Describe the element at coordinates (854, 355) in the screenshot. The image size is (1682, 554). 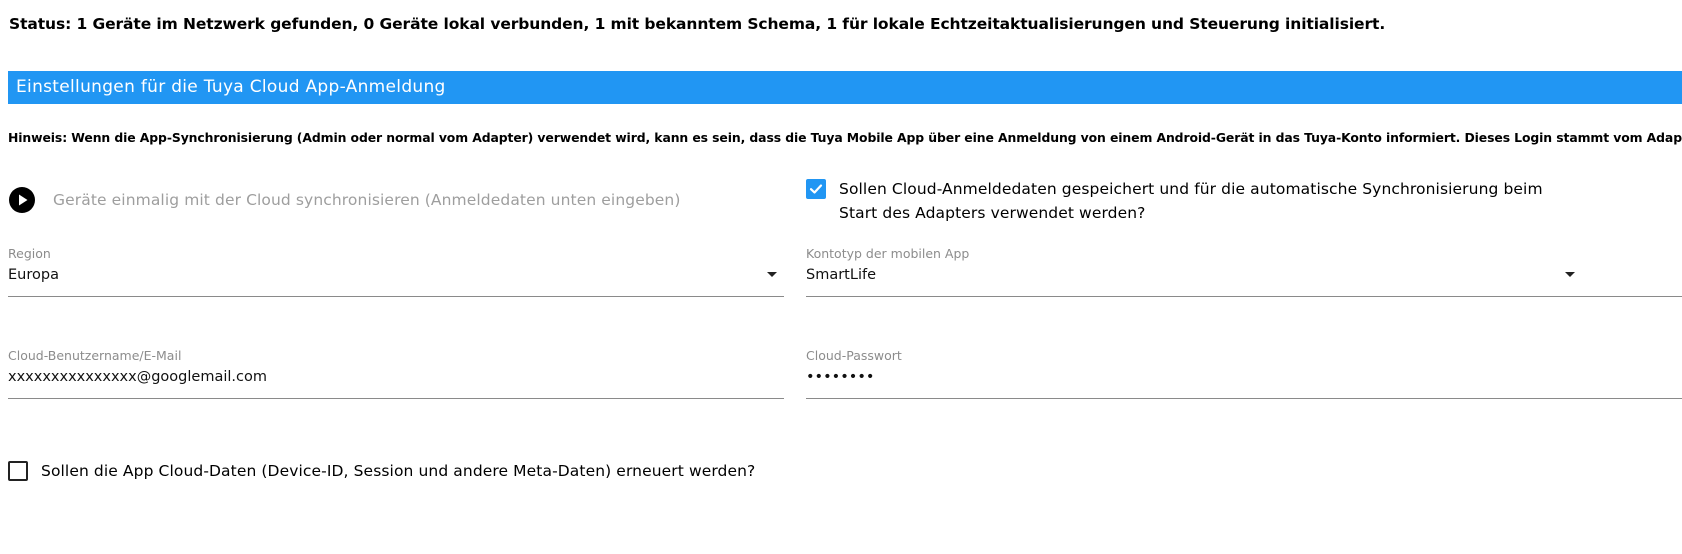
I see `password-label: Cloud-Passwort` at that location.